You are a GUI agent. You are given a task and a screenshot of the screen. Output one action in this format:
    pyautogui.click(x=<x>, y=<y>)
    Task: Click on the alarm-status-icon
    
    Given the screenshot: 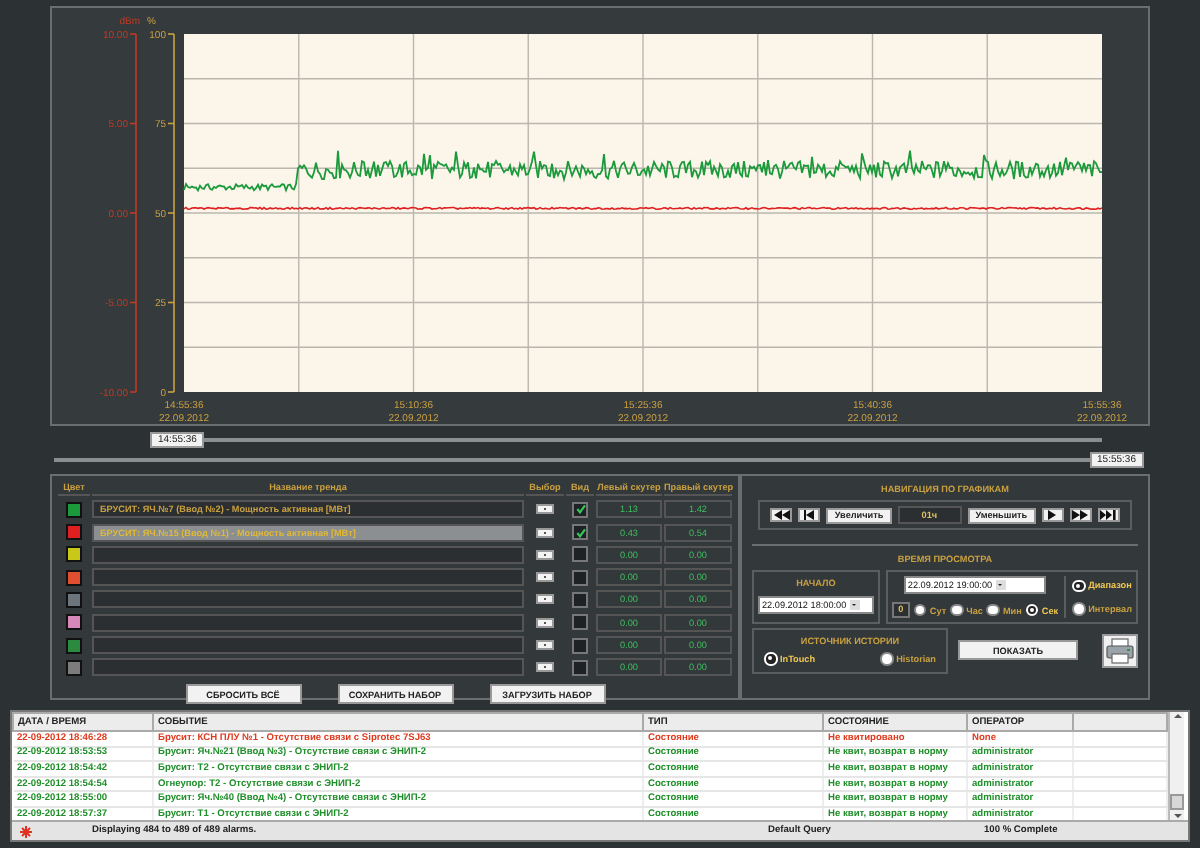 What is the action you would take?
    pyautogui.click(x=26, y=831)
    